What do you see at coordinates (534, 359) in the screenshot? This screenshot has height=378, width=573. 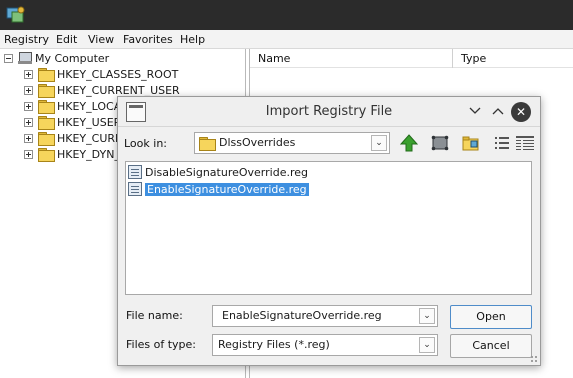 I see `resize-grip-icon` at bounding box center [534, 359].